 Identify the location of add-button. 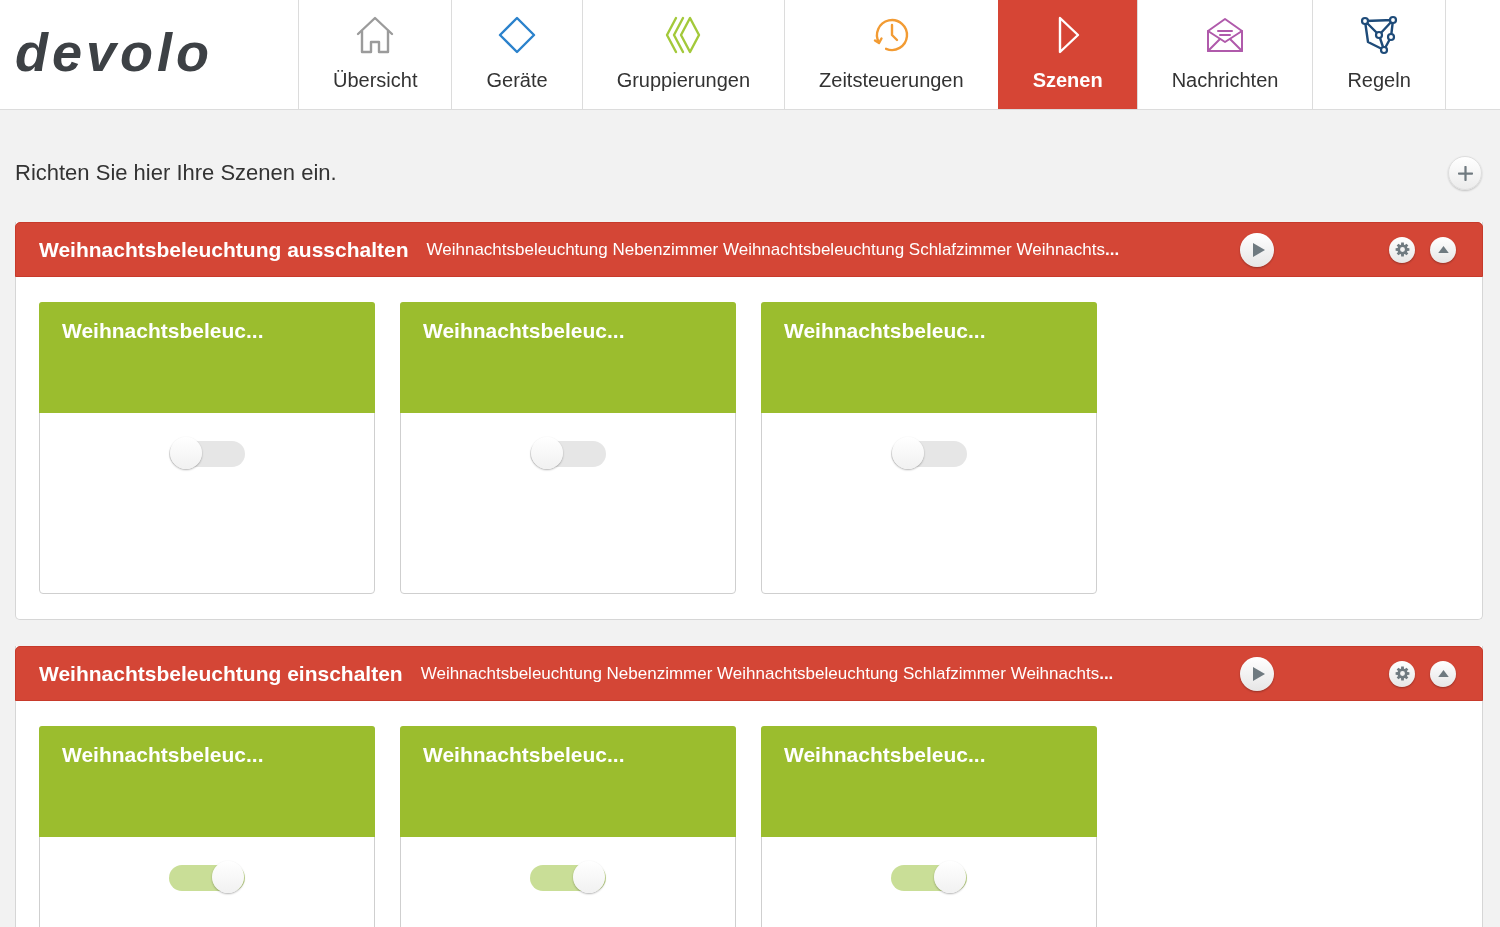
(1465, 173).